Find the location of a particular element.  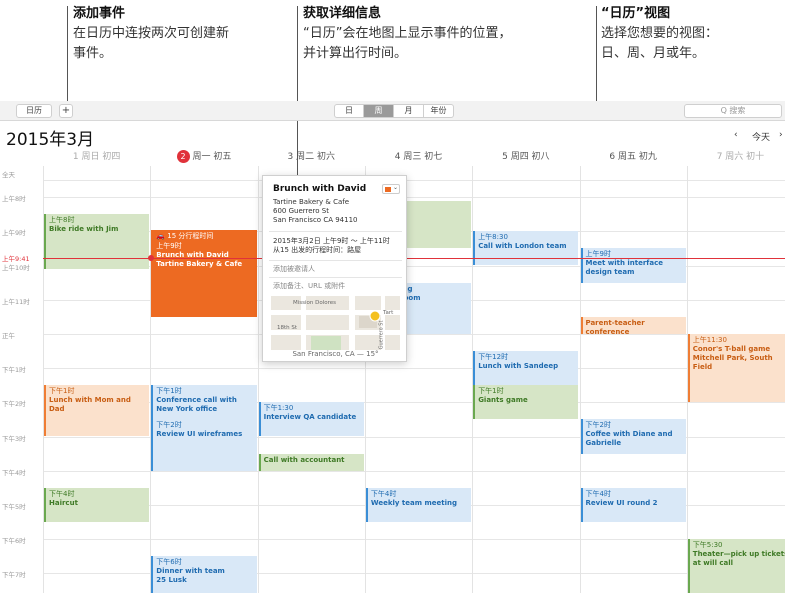

search-input: Q 搜索 is located at coordinates (733, 111).